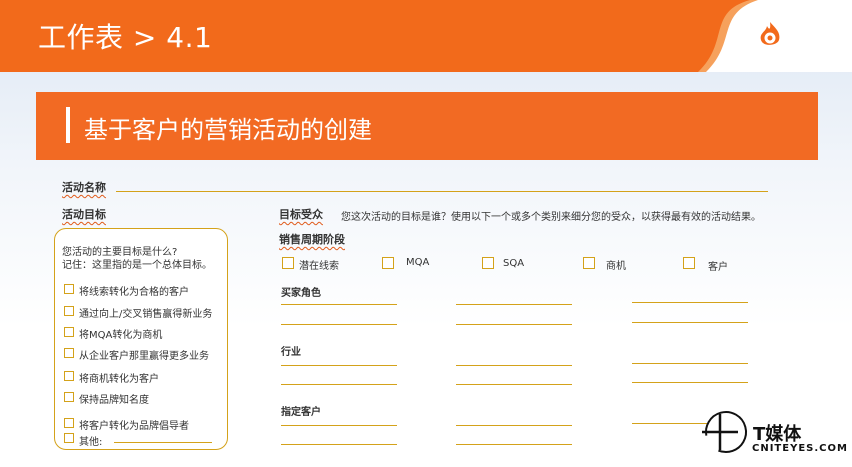  I want to click on goal-option-label: 将商机转化为客户, so click(119, 379).